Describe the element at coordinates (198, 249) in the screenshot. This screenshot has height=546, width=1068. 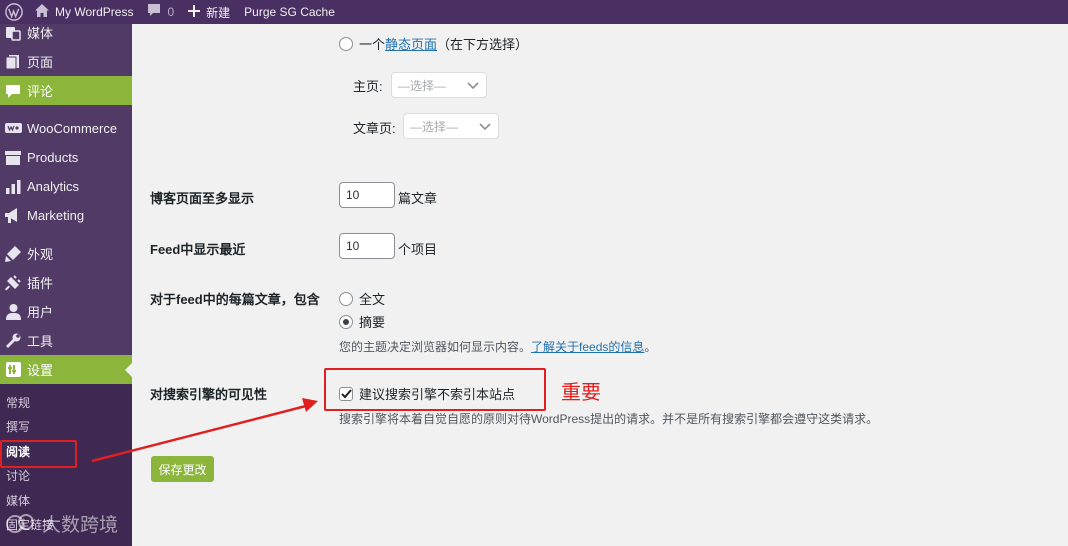
I see `feed-recent-label: Feed中显示最近` at that location.